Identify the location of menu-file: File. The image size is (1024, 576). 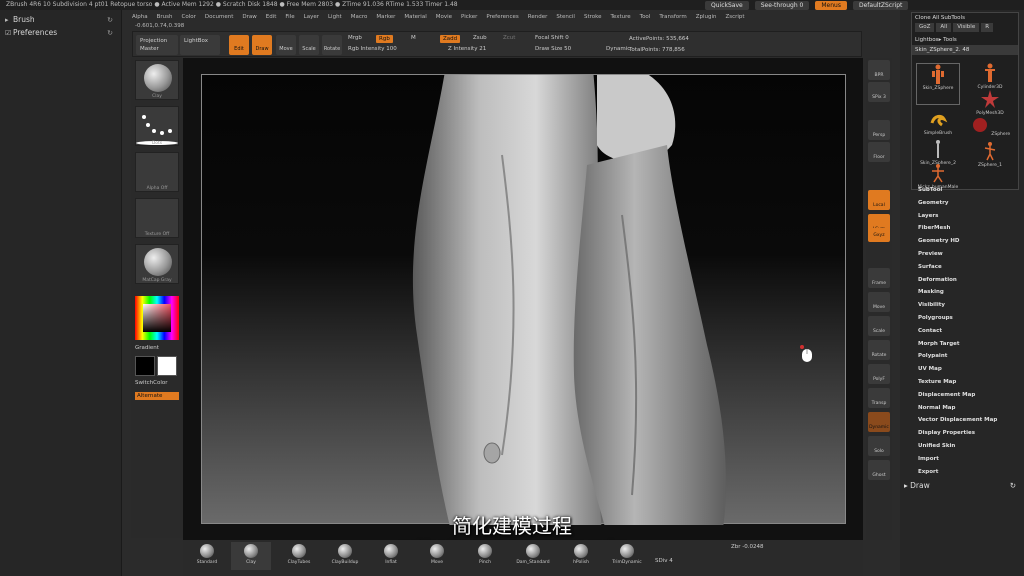
(289, 17).